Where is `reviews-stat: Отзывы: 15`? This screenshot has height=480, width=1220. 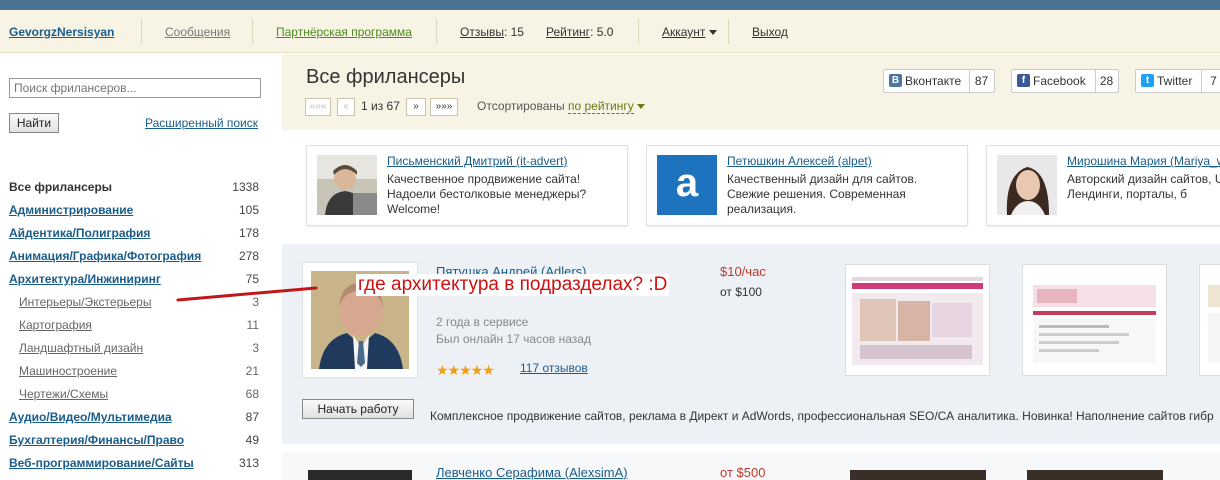 reviews-stat: Отзывы: 15 is located at coordinates (492, 32).